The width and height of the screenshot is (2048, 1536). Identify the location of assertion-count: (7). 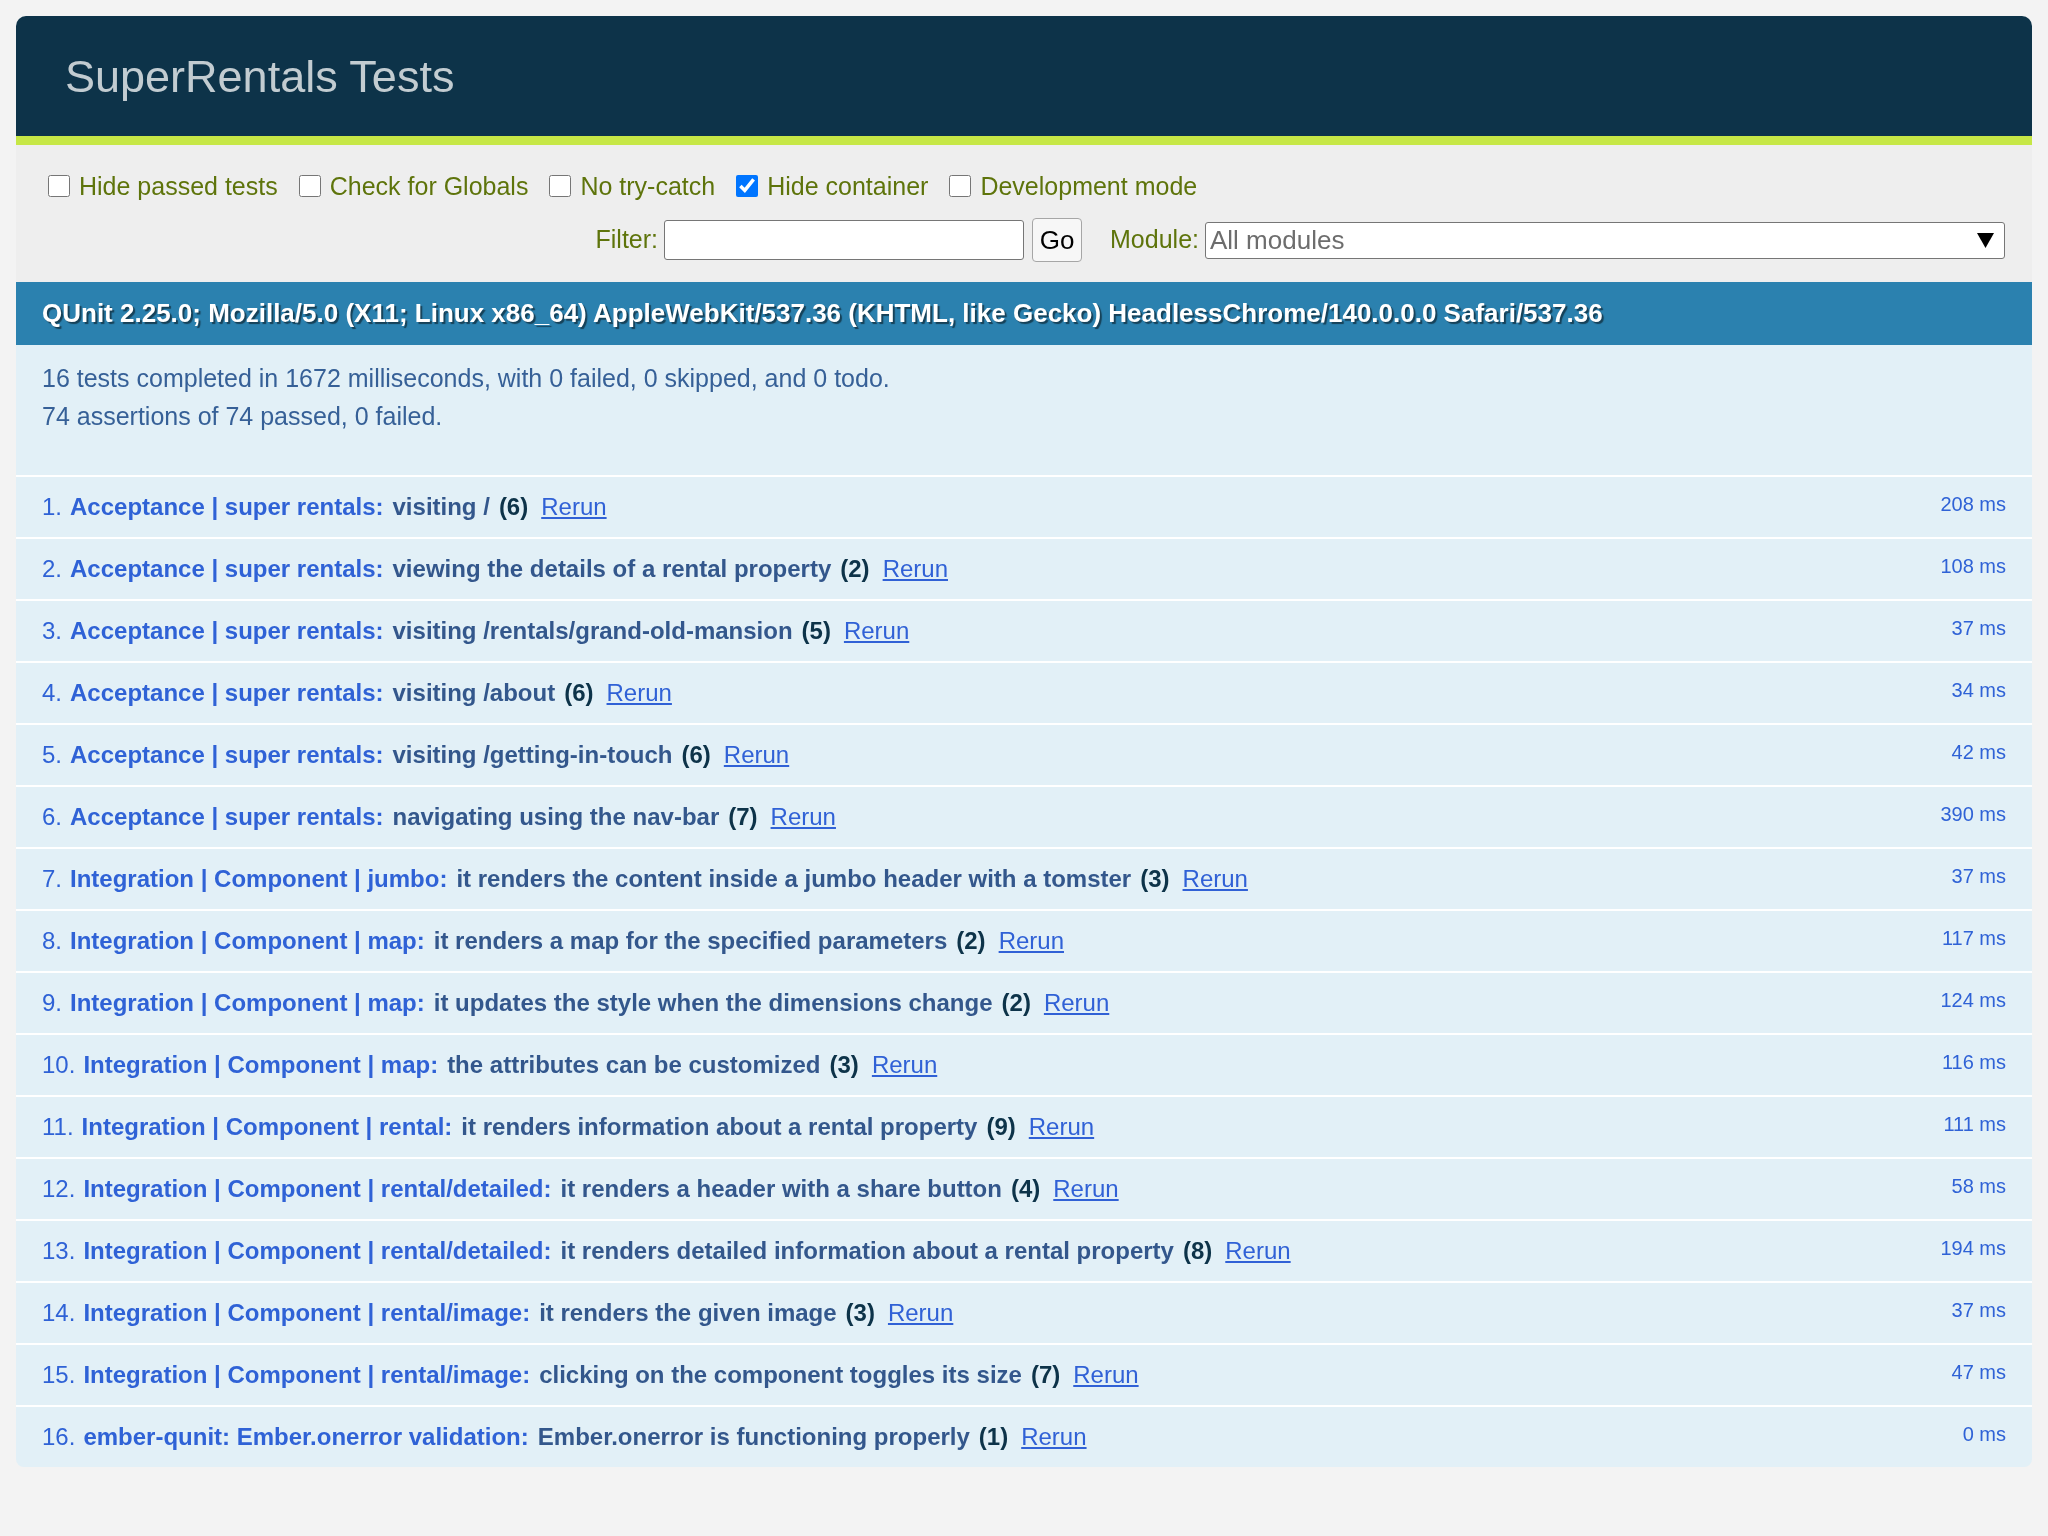
(743, 817).